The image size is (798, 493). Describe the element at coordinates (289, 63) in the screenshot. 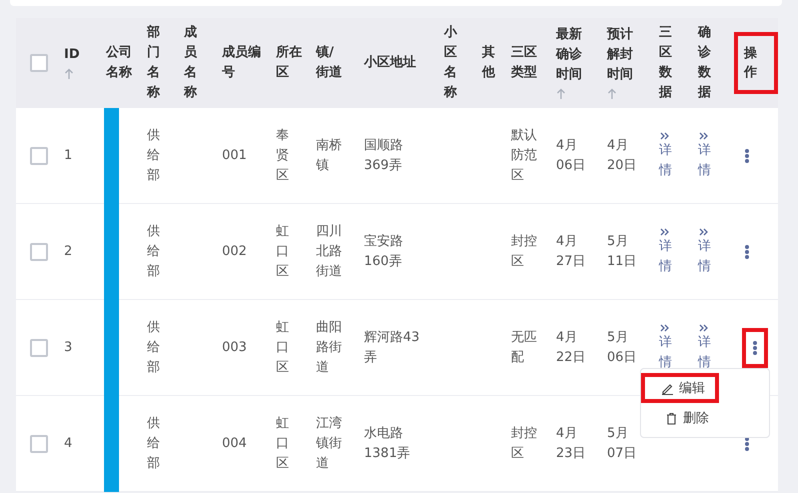

I see `column-header: 所在区` at that location.